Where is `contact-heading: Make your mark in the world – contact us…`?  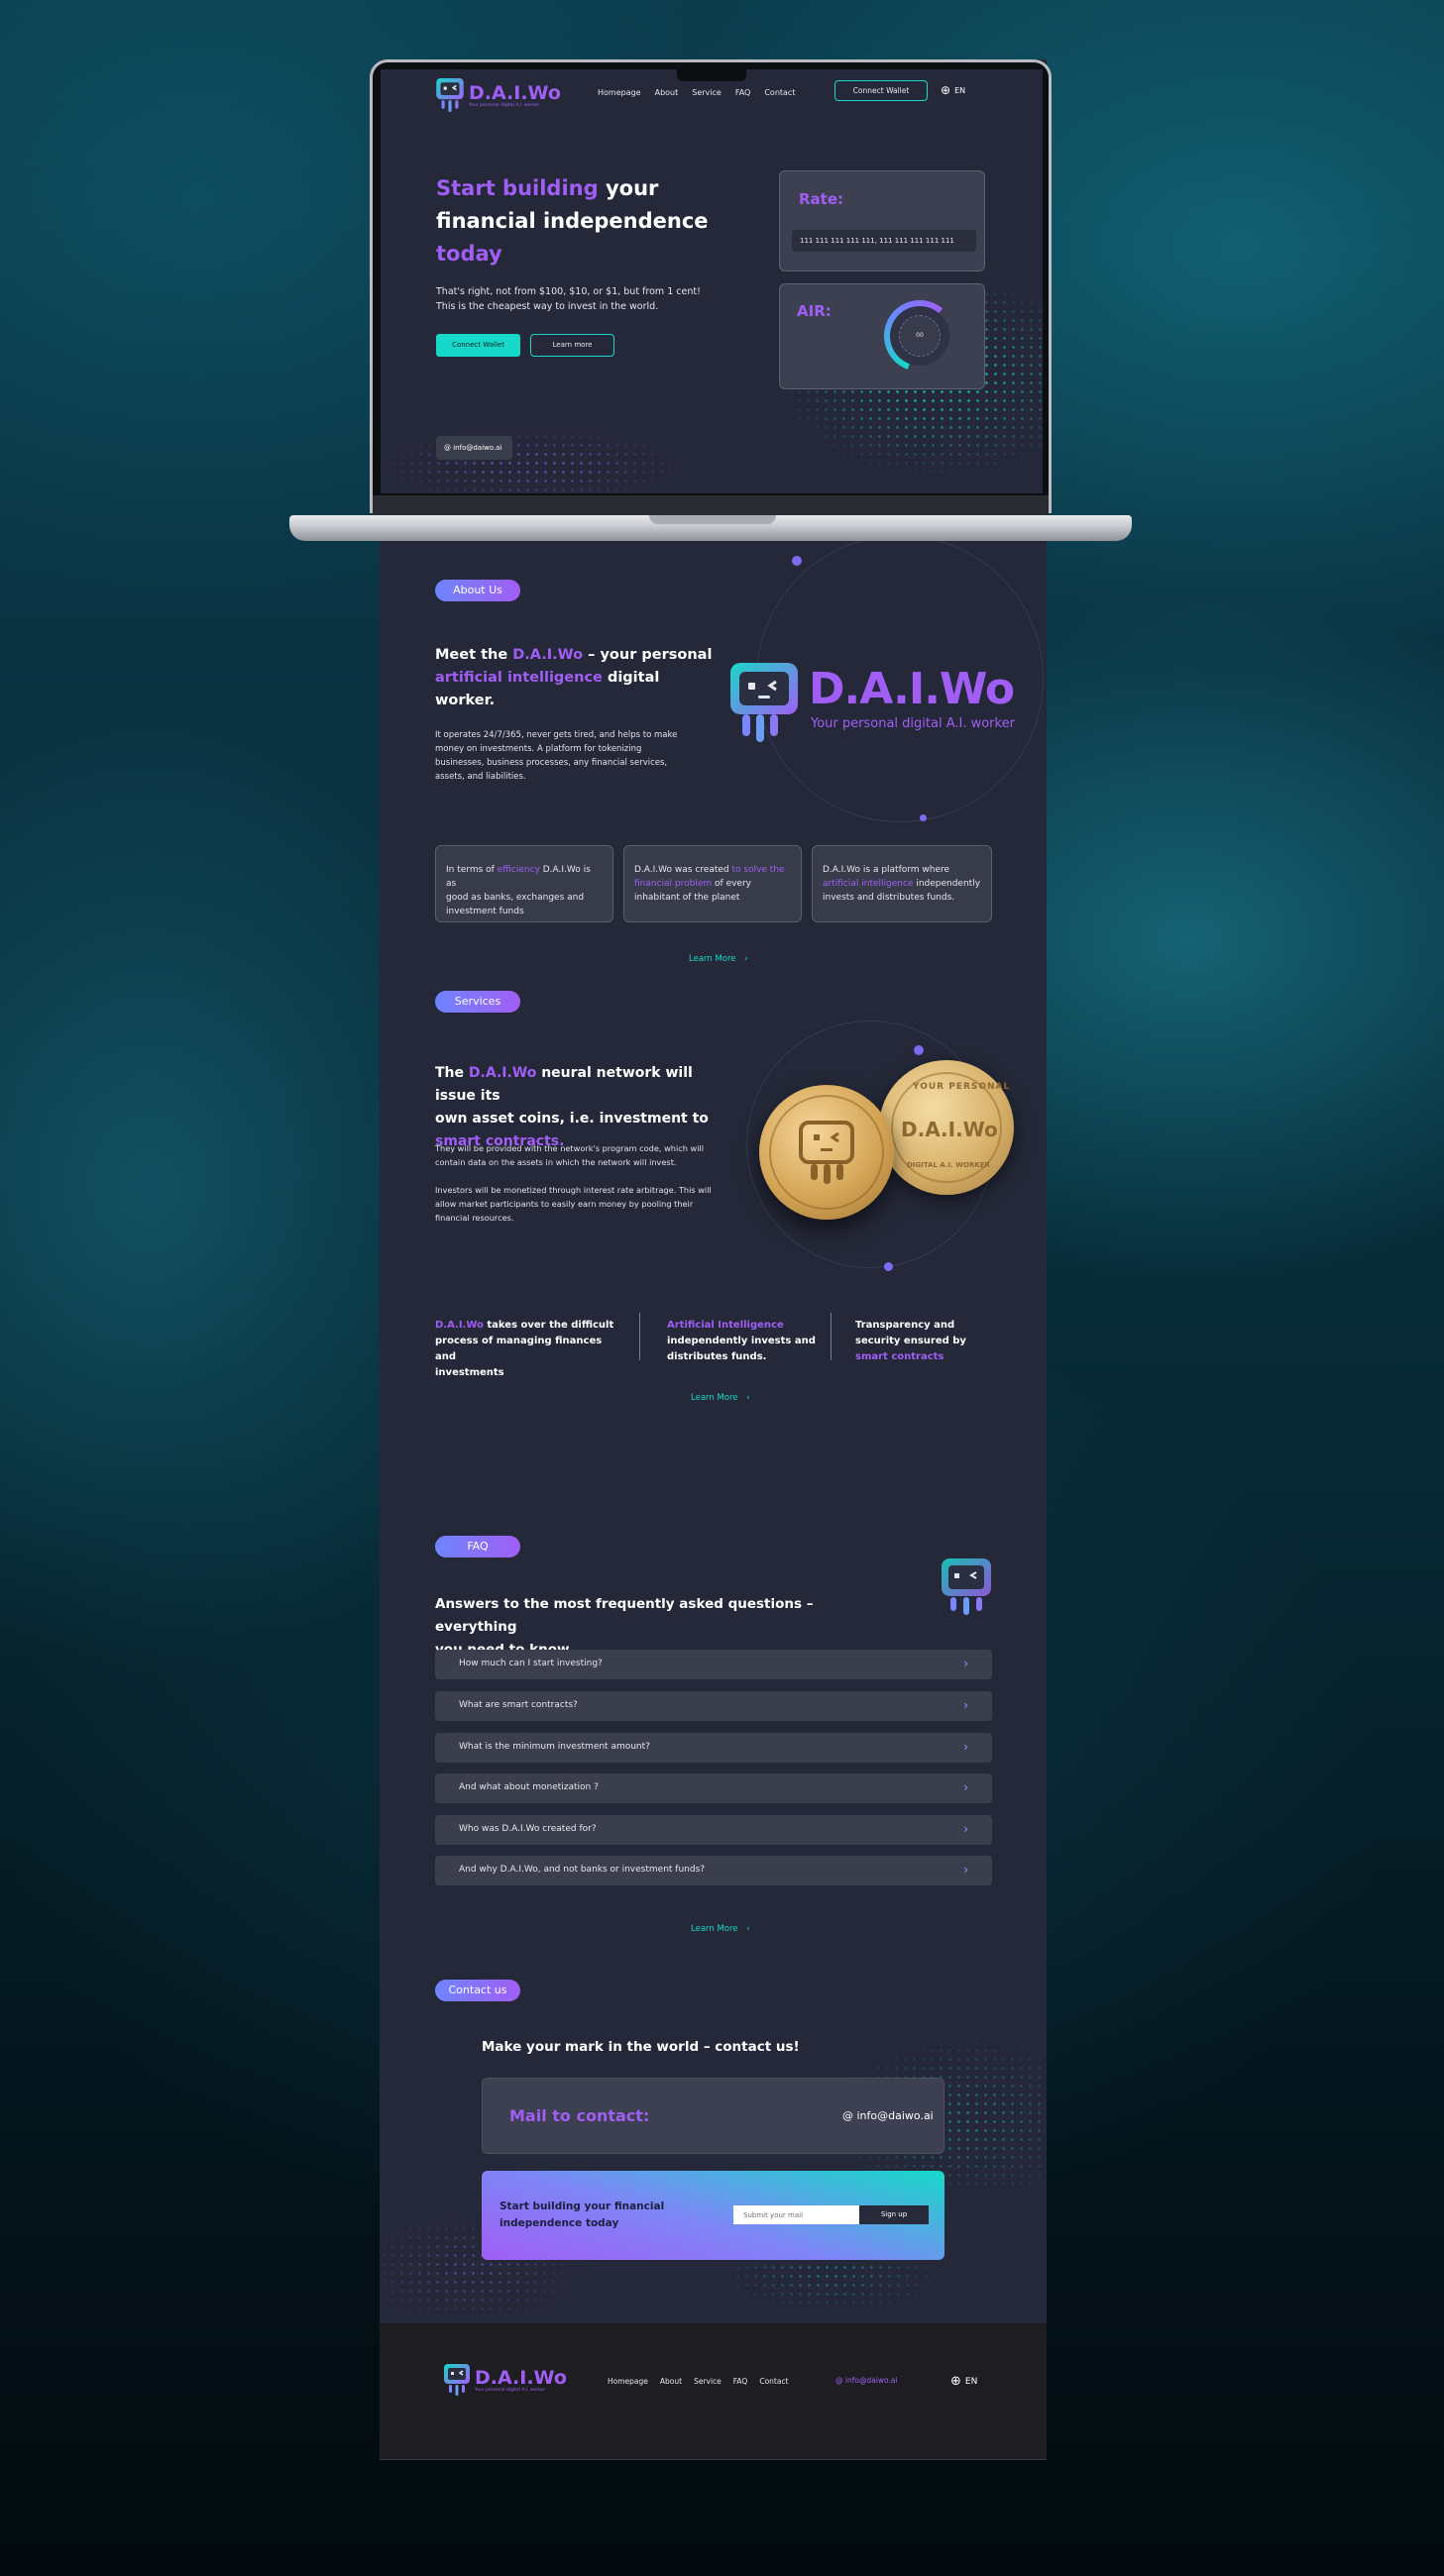 contact-heading: Make your mark in the world – contact us… is located at coordinates (641, 2047).